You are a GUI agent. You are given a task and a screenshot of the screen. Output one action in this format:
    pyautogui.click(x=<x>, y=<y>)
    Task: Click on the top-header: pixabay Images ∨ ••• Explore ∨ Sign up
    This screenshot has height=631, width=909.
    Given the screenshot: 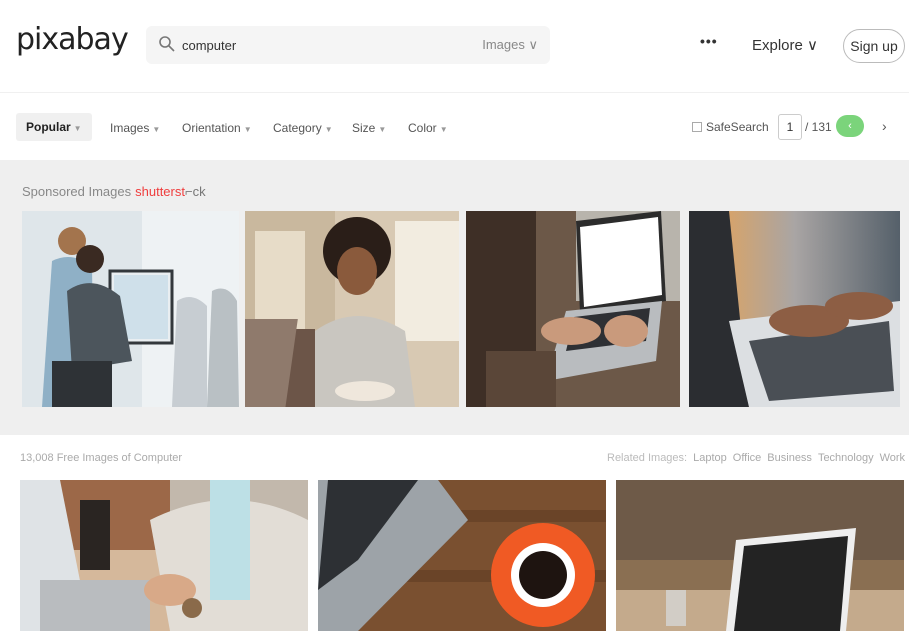 What is the action you would take?
    pyautogui.click(x=454, y=46)
    